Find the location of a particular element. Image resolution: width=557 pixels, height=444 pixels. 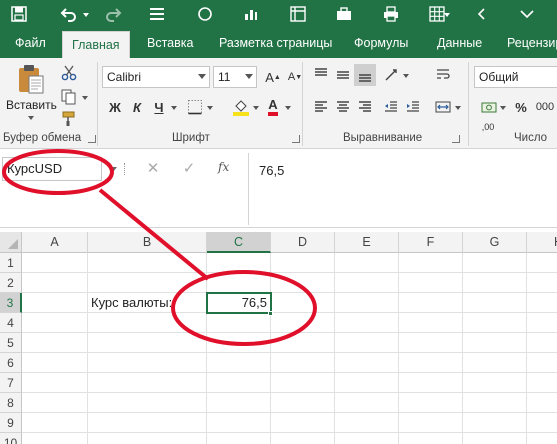

column-header: F is located at coordinates (431, 242).